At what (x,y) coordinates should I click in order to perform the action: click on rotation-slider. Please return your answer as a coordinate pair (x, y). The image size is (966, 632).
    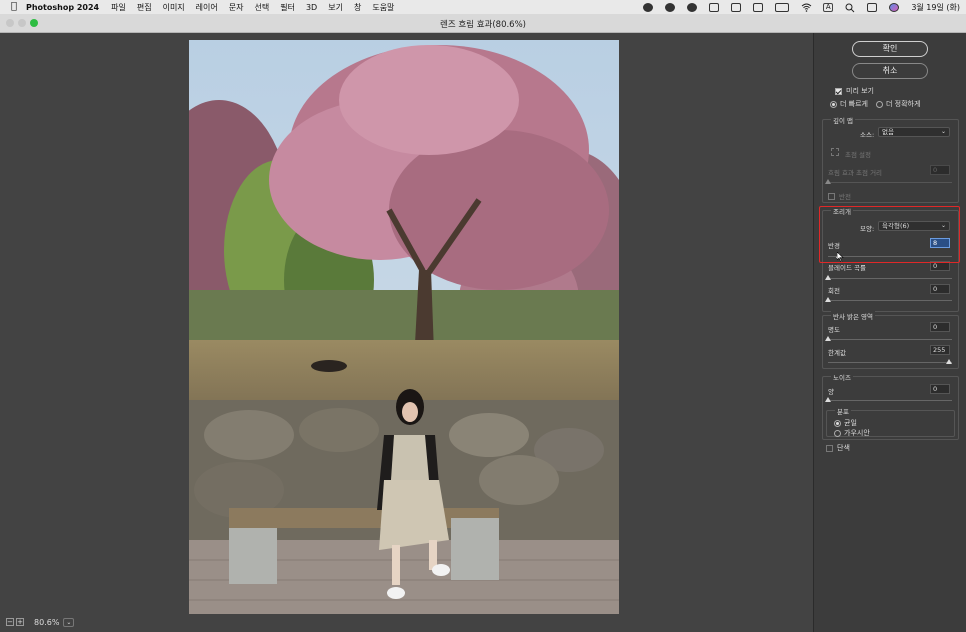
    Looking at the image, I should click on (890, 300).